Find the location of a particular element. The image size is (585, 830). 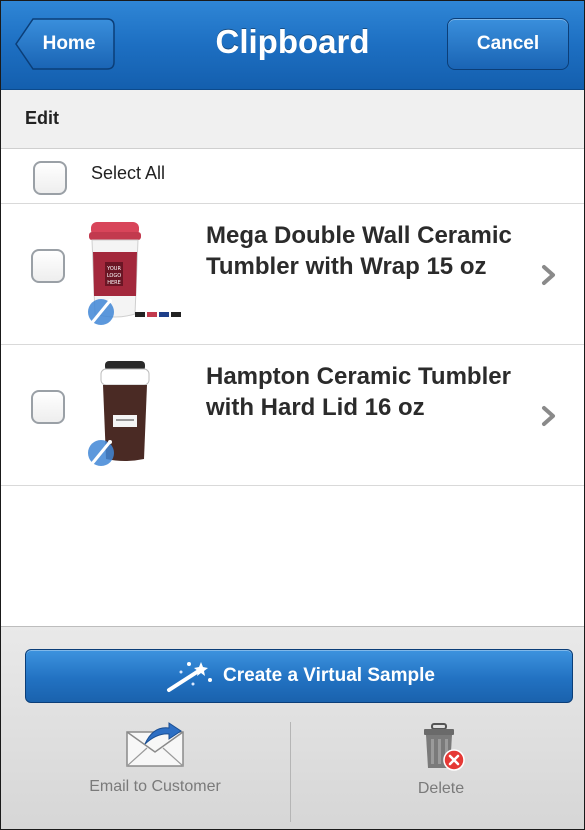

svg-text: HERE is located at coordinates (114, 283).